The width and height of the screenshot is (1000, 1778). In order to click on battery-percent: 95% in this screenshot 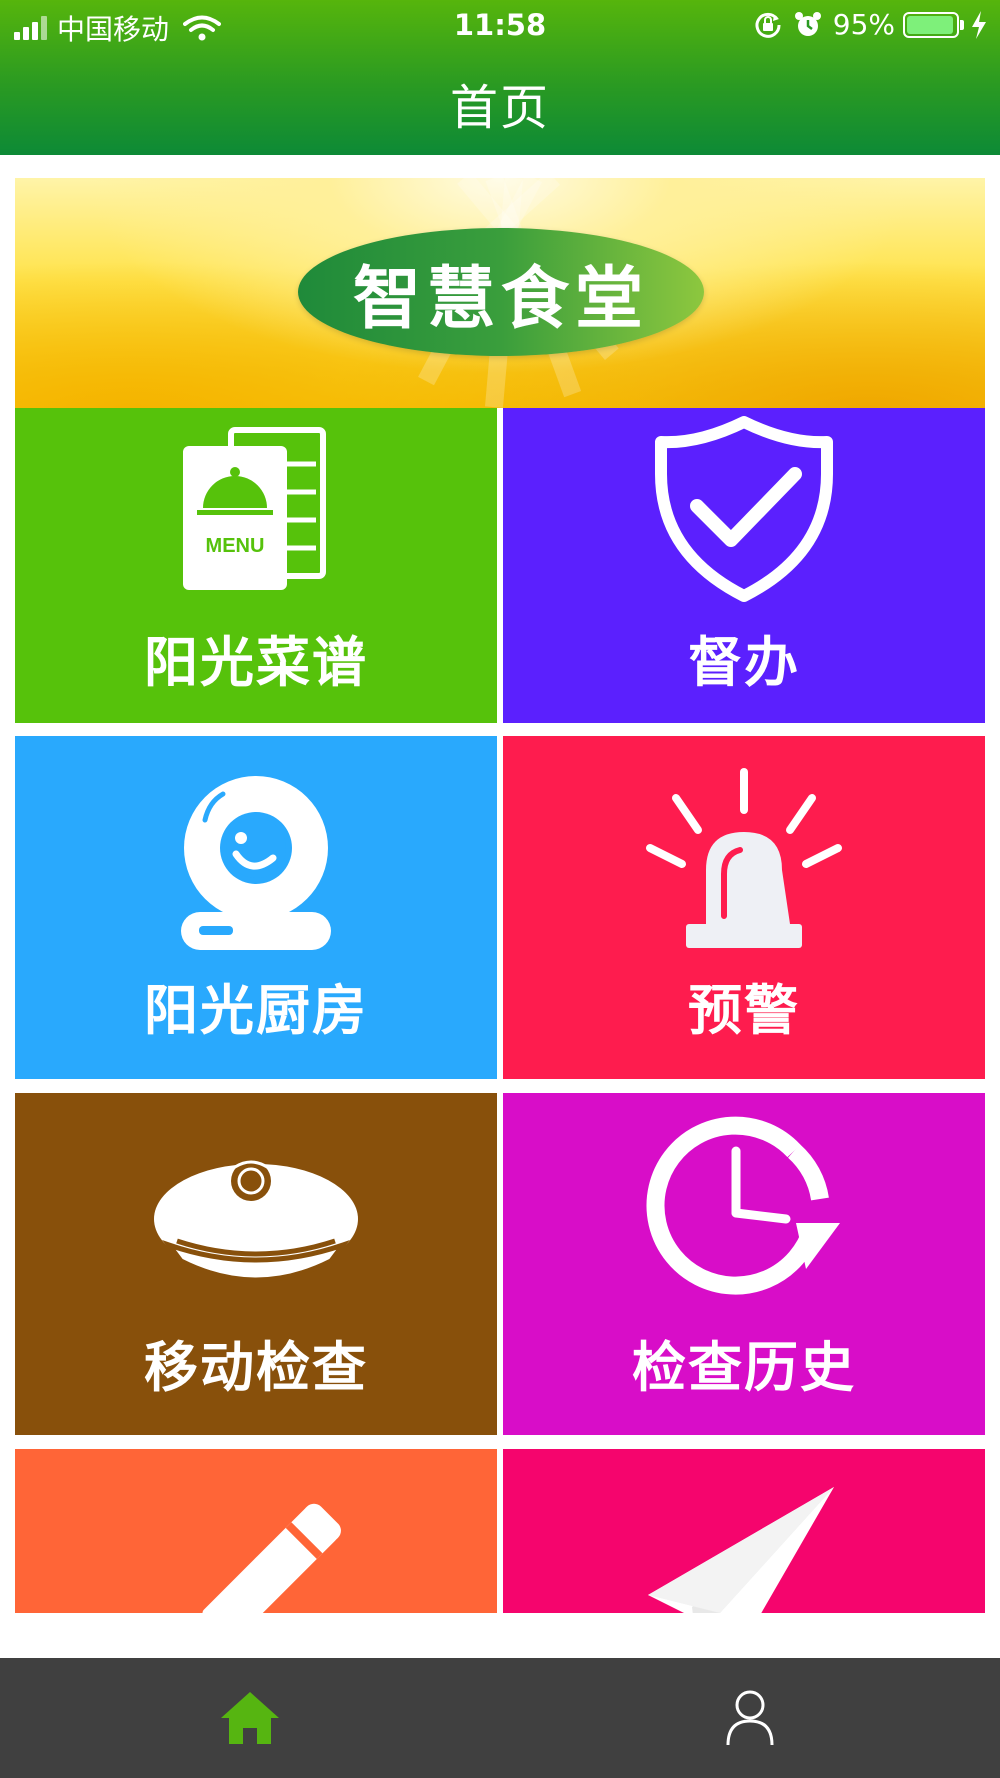, I will do `click(863, 24)`.